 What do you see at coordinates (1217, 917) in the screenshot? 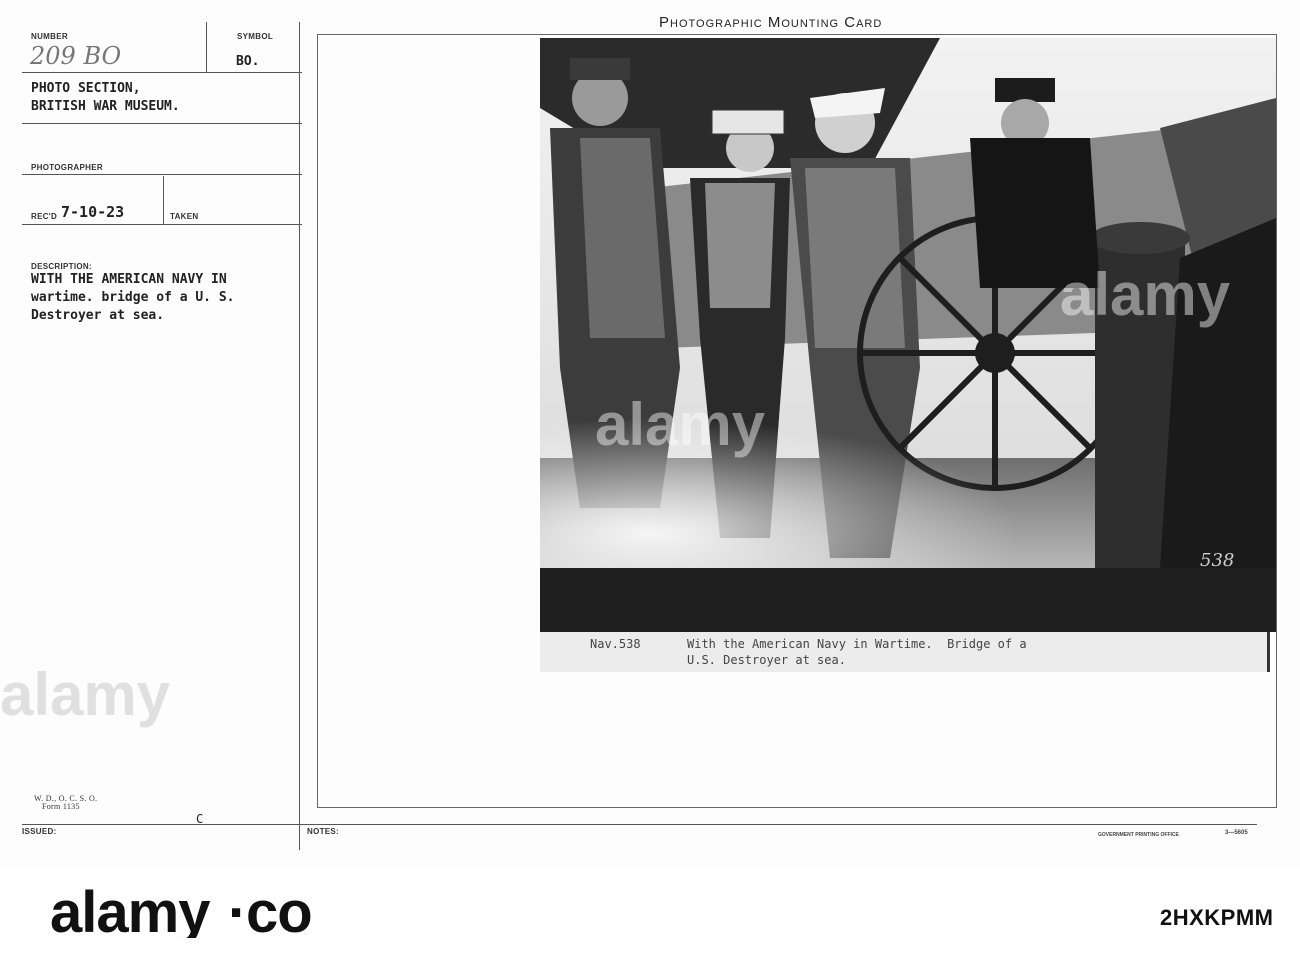
I see `image-id: 2HXKPMM` at bounding box center [1217, 917].